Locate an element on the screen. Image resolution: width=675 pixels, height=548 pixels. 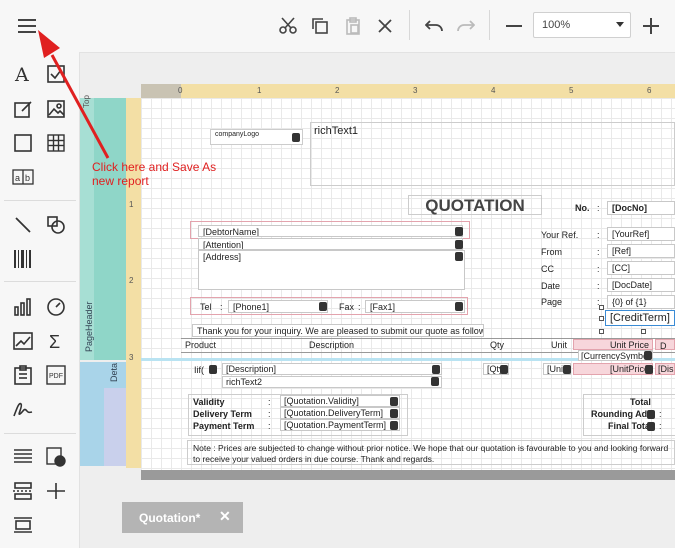
zoom-select: 100% is located at coordinates (582, 25).